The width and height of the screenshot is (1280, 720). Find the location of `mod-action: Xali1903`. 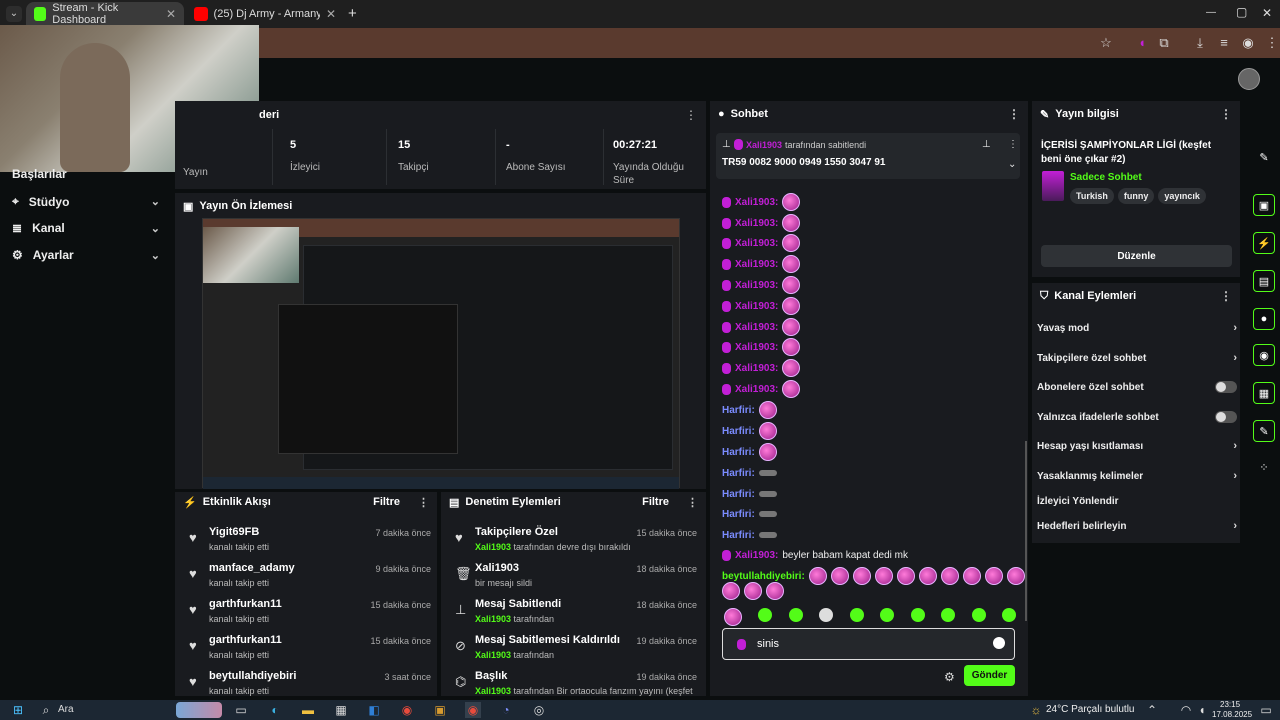

mod-action: Xali1903 is located at coordinates (497, 568).